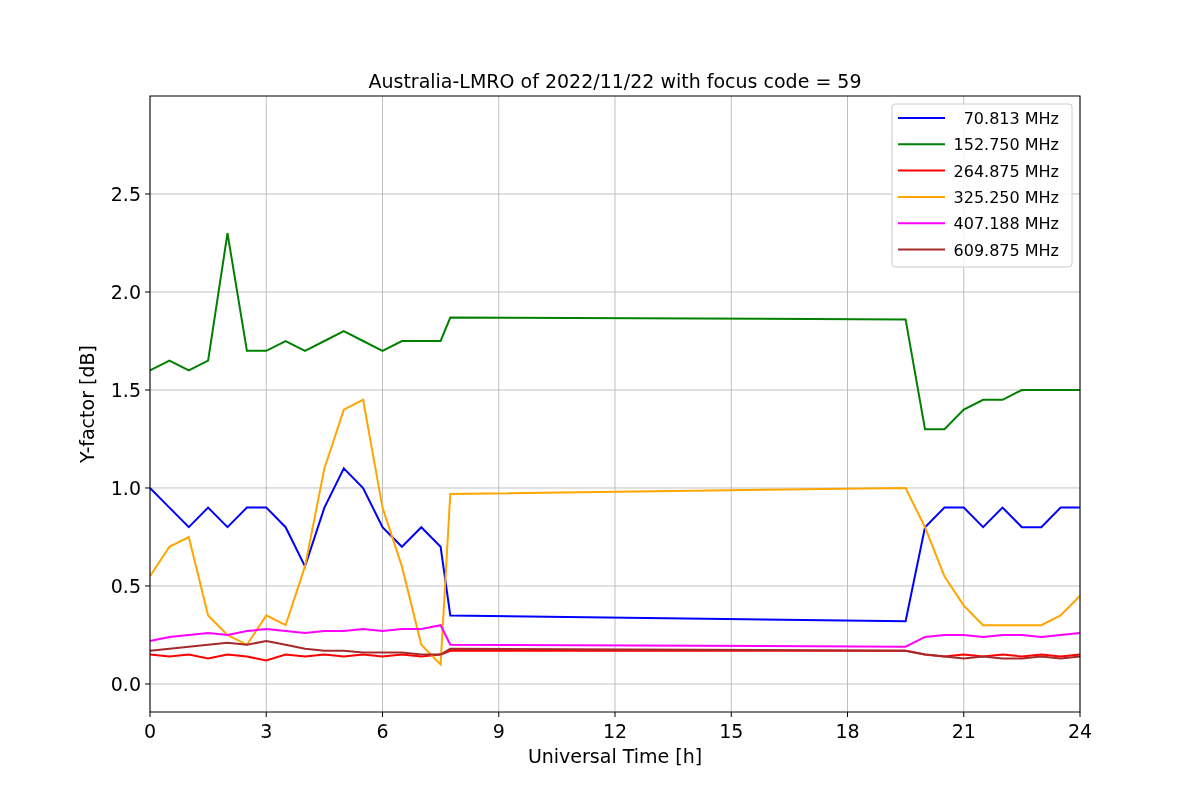 Image resolution: width=1200 pixels, height=800 pixels. I want to click on x-tick-label: 21, so click(963, 731).